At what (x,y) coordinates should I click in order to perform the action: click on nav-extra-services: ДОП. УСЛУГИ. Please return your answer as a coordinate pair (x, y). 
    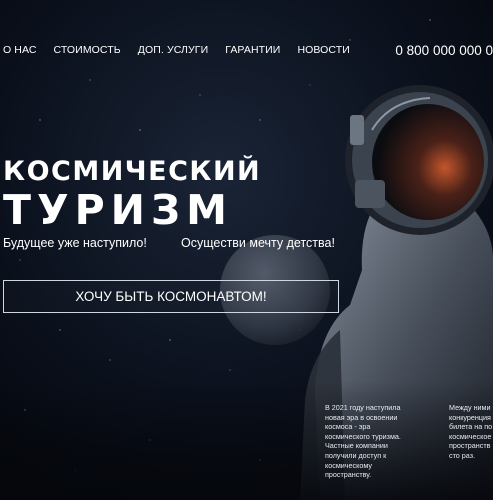
    Looking at the image, I should click on (173, 50).